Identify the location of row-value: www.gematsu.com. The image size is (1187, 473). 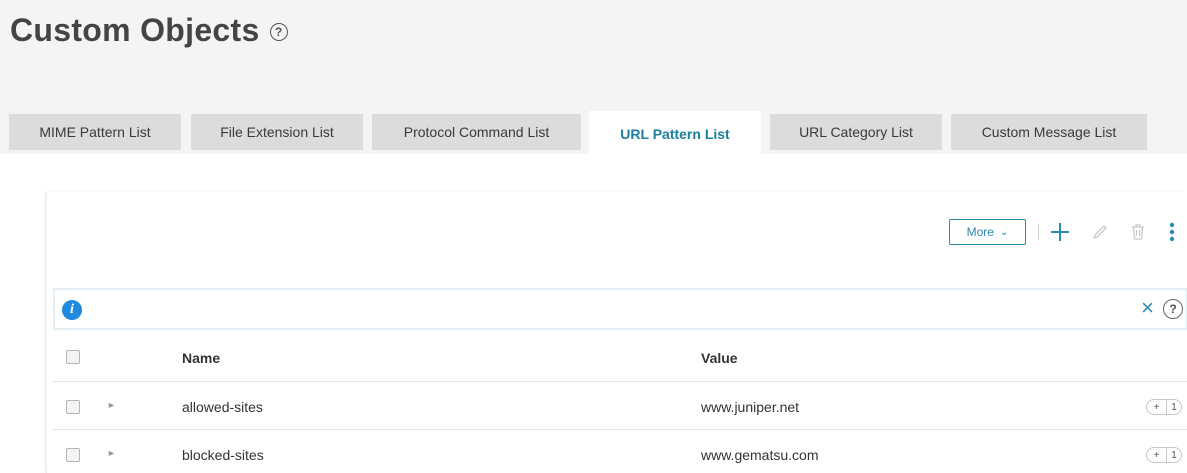
(760, 455).